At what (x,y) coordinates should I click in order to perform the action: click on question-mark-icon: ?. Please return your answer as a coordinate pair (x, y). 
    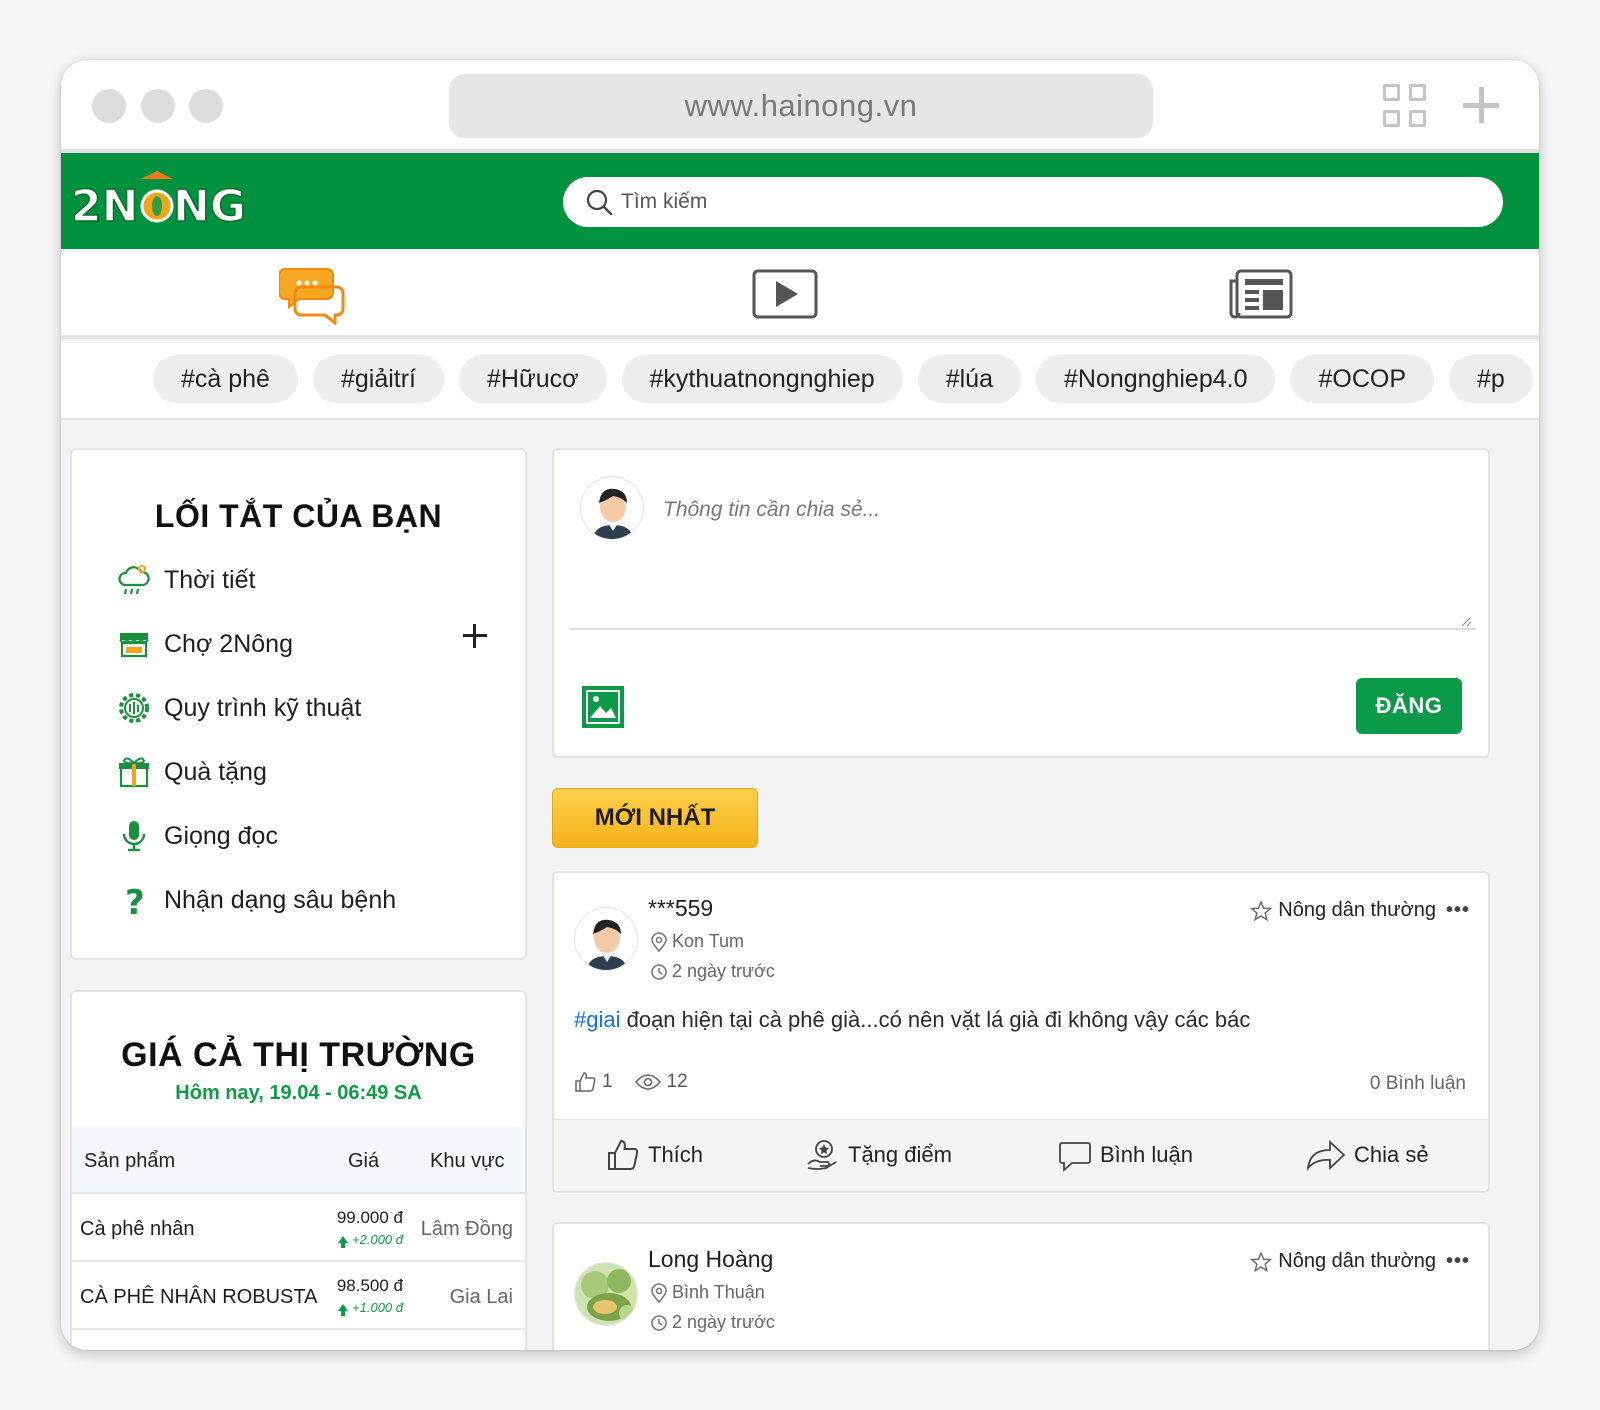
    Looking at the image, I should click on (134, 900).